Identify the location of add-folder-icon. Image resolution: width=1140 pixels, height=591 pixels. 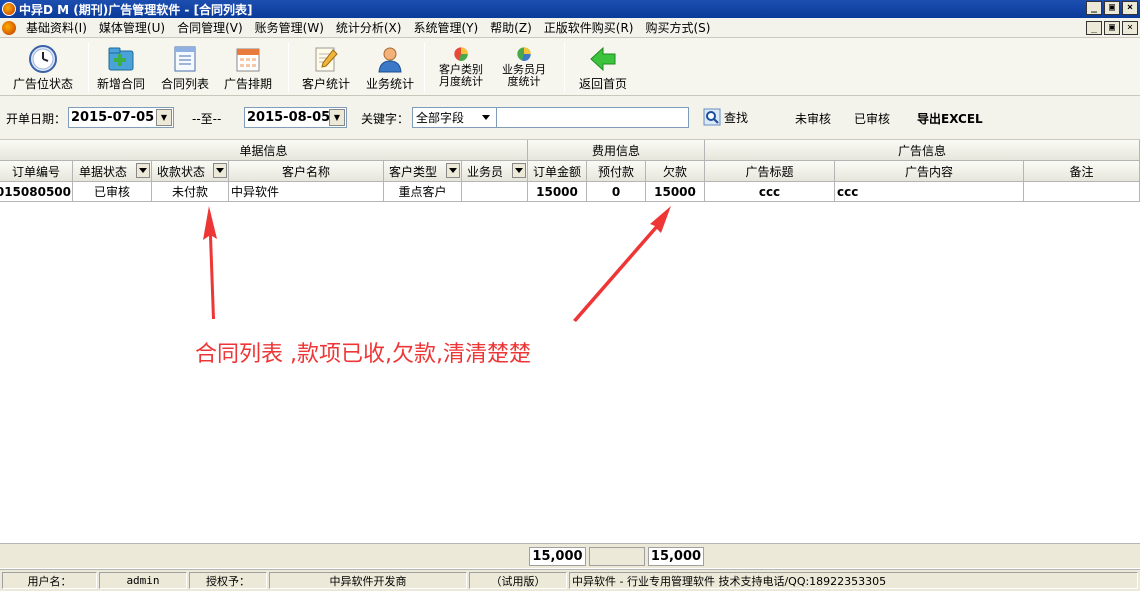
(121, 59).